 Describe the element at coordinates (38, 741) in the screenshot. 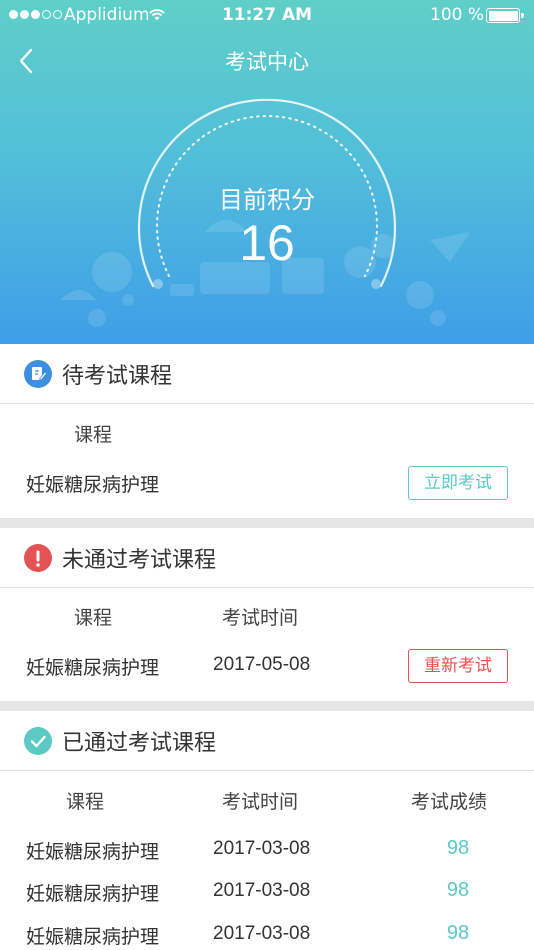

I see `checkmark-icon` at that location.